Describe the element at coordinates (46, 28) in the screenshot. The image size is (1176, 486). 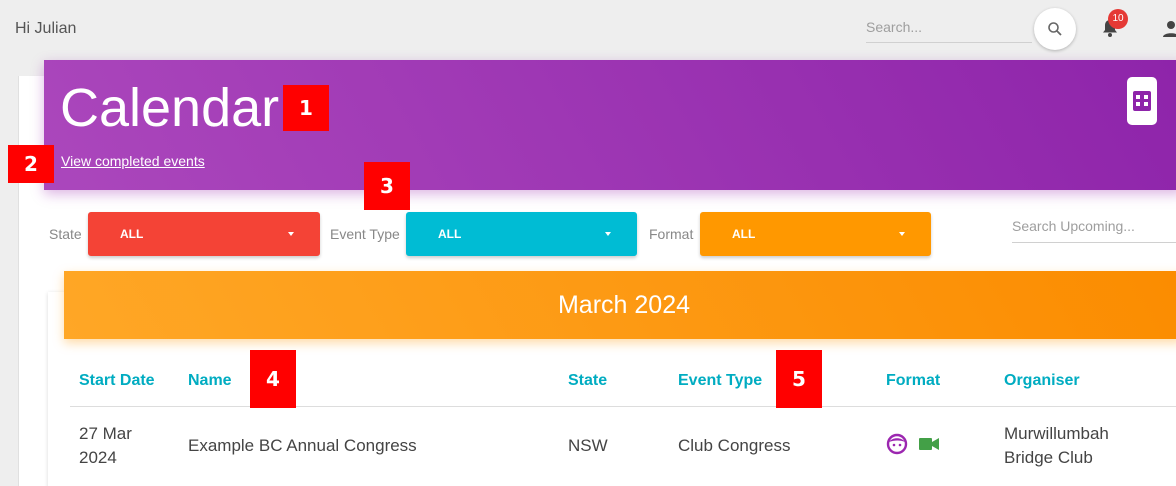
I see `greeting: Hi Julian` at that location.